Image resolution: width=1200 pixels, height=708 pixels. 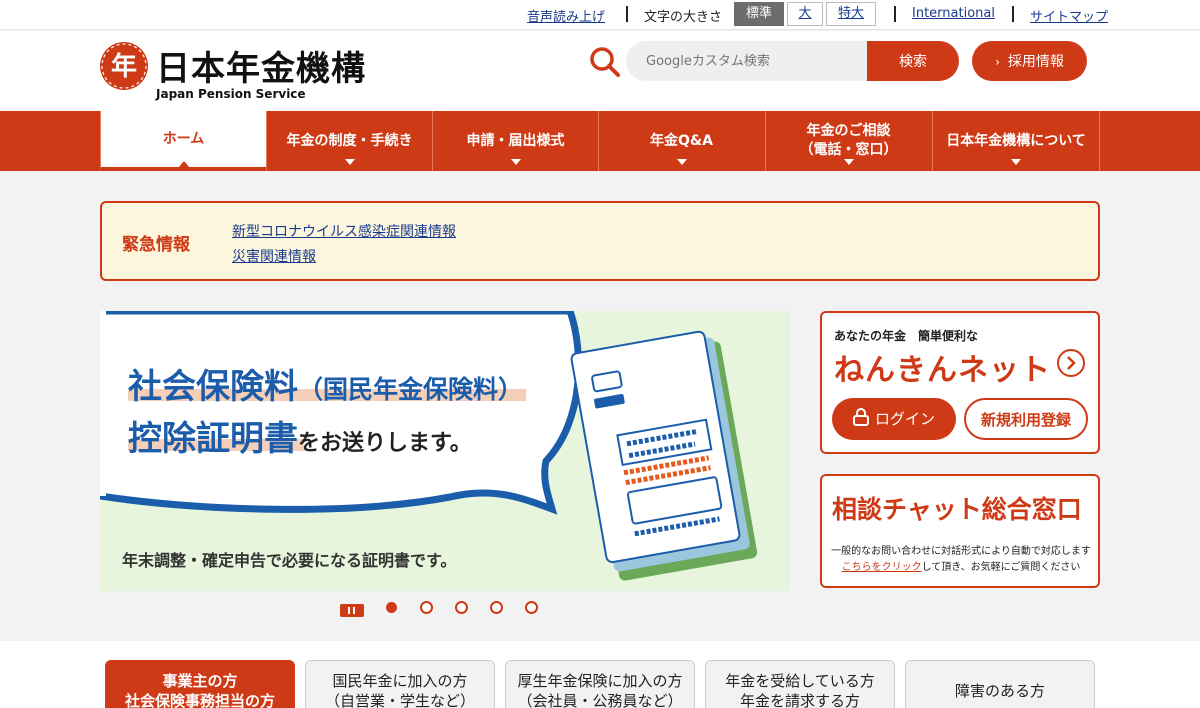 What do you see at coordinates (800, 681) in the screenshot?
I see `tab-line1: 年金を受給している方` at bounding box center [800, 681].